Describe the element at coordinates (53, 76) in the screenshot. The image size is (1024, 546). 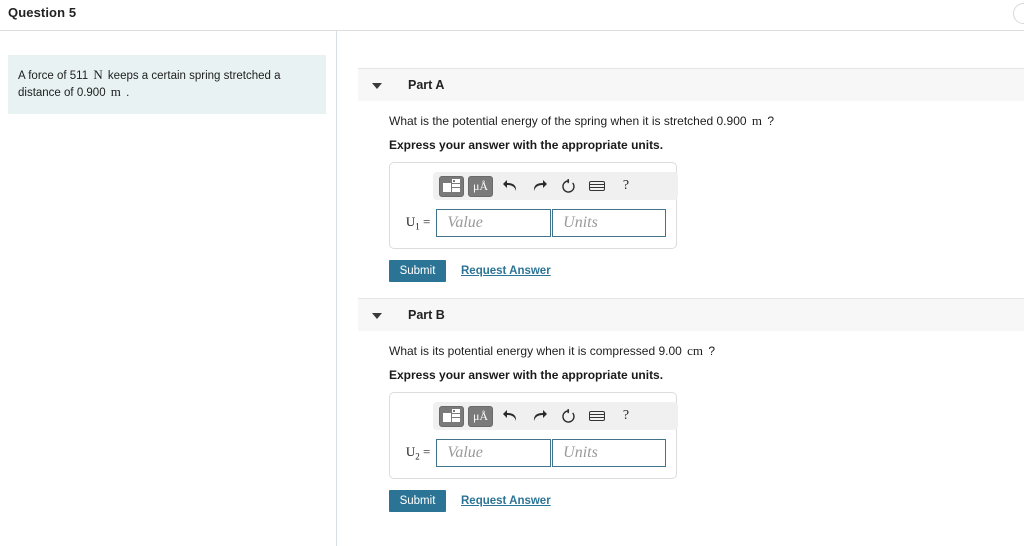
I see `problem-text-before: A force of 511` at that location.